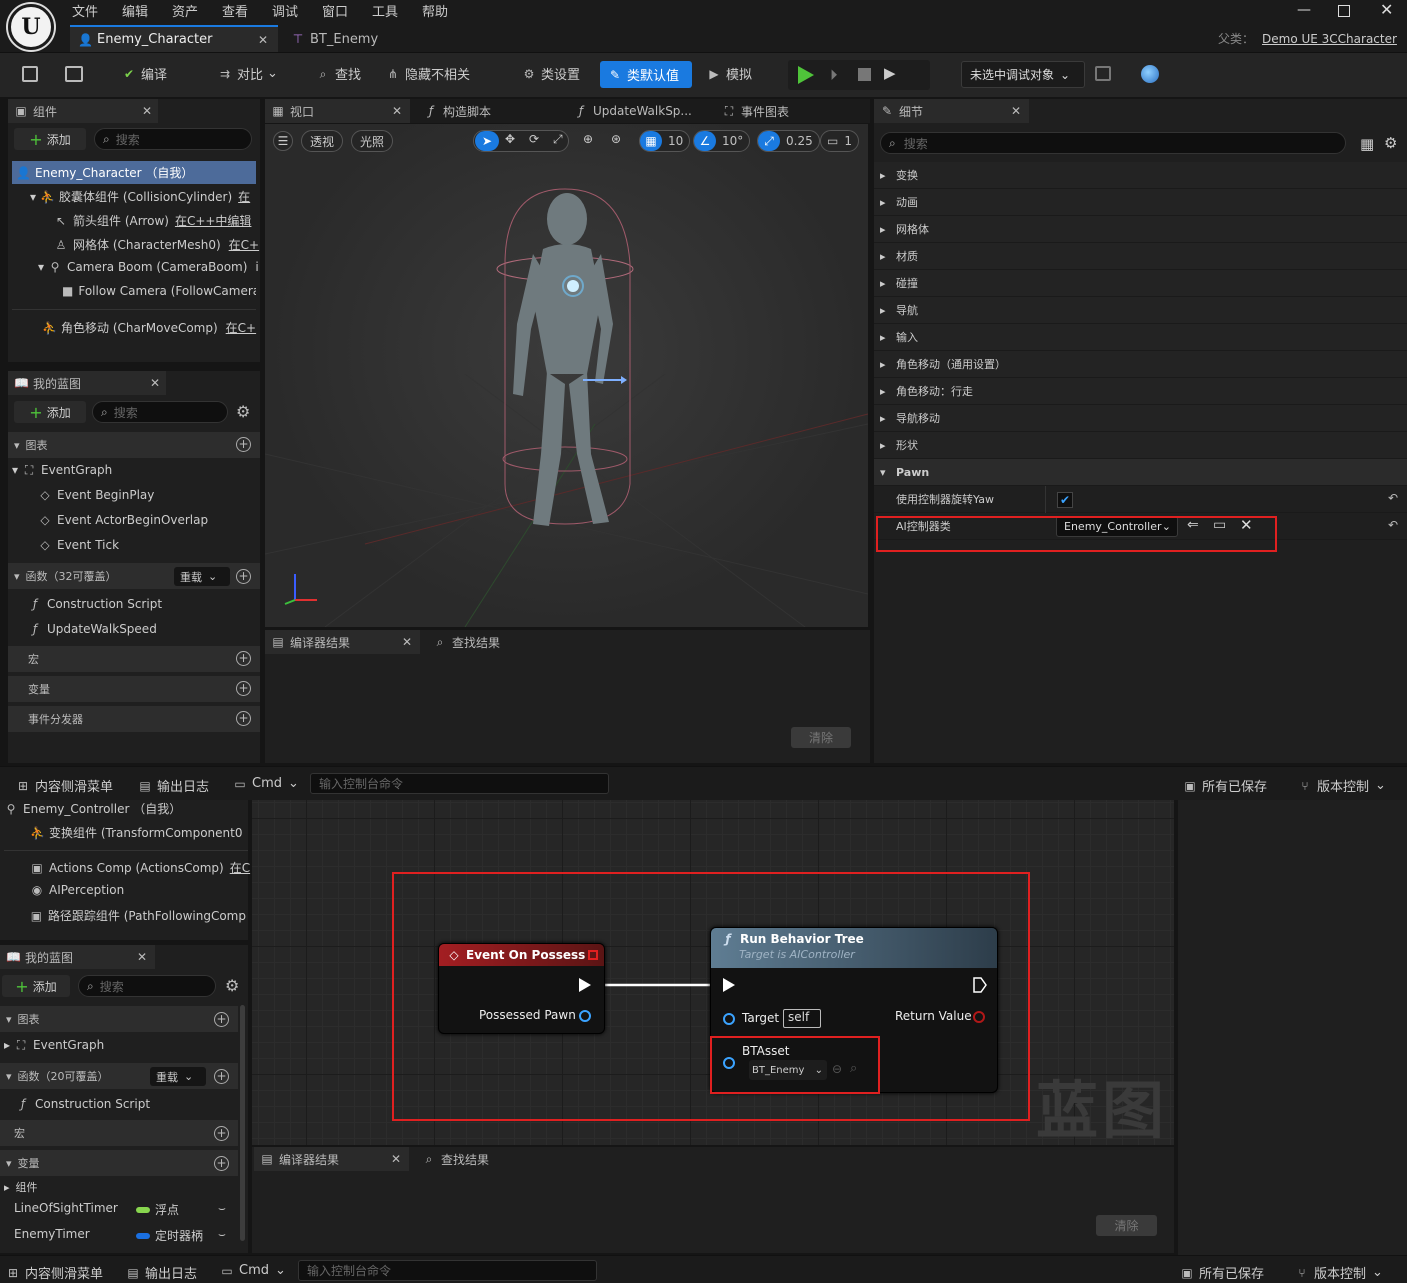 This screenshot has height=1283, width=1407. Describe the element at coordinates (558, 139) in the screenshot. I see `scale-tool-icon: ⤢` at that location.